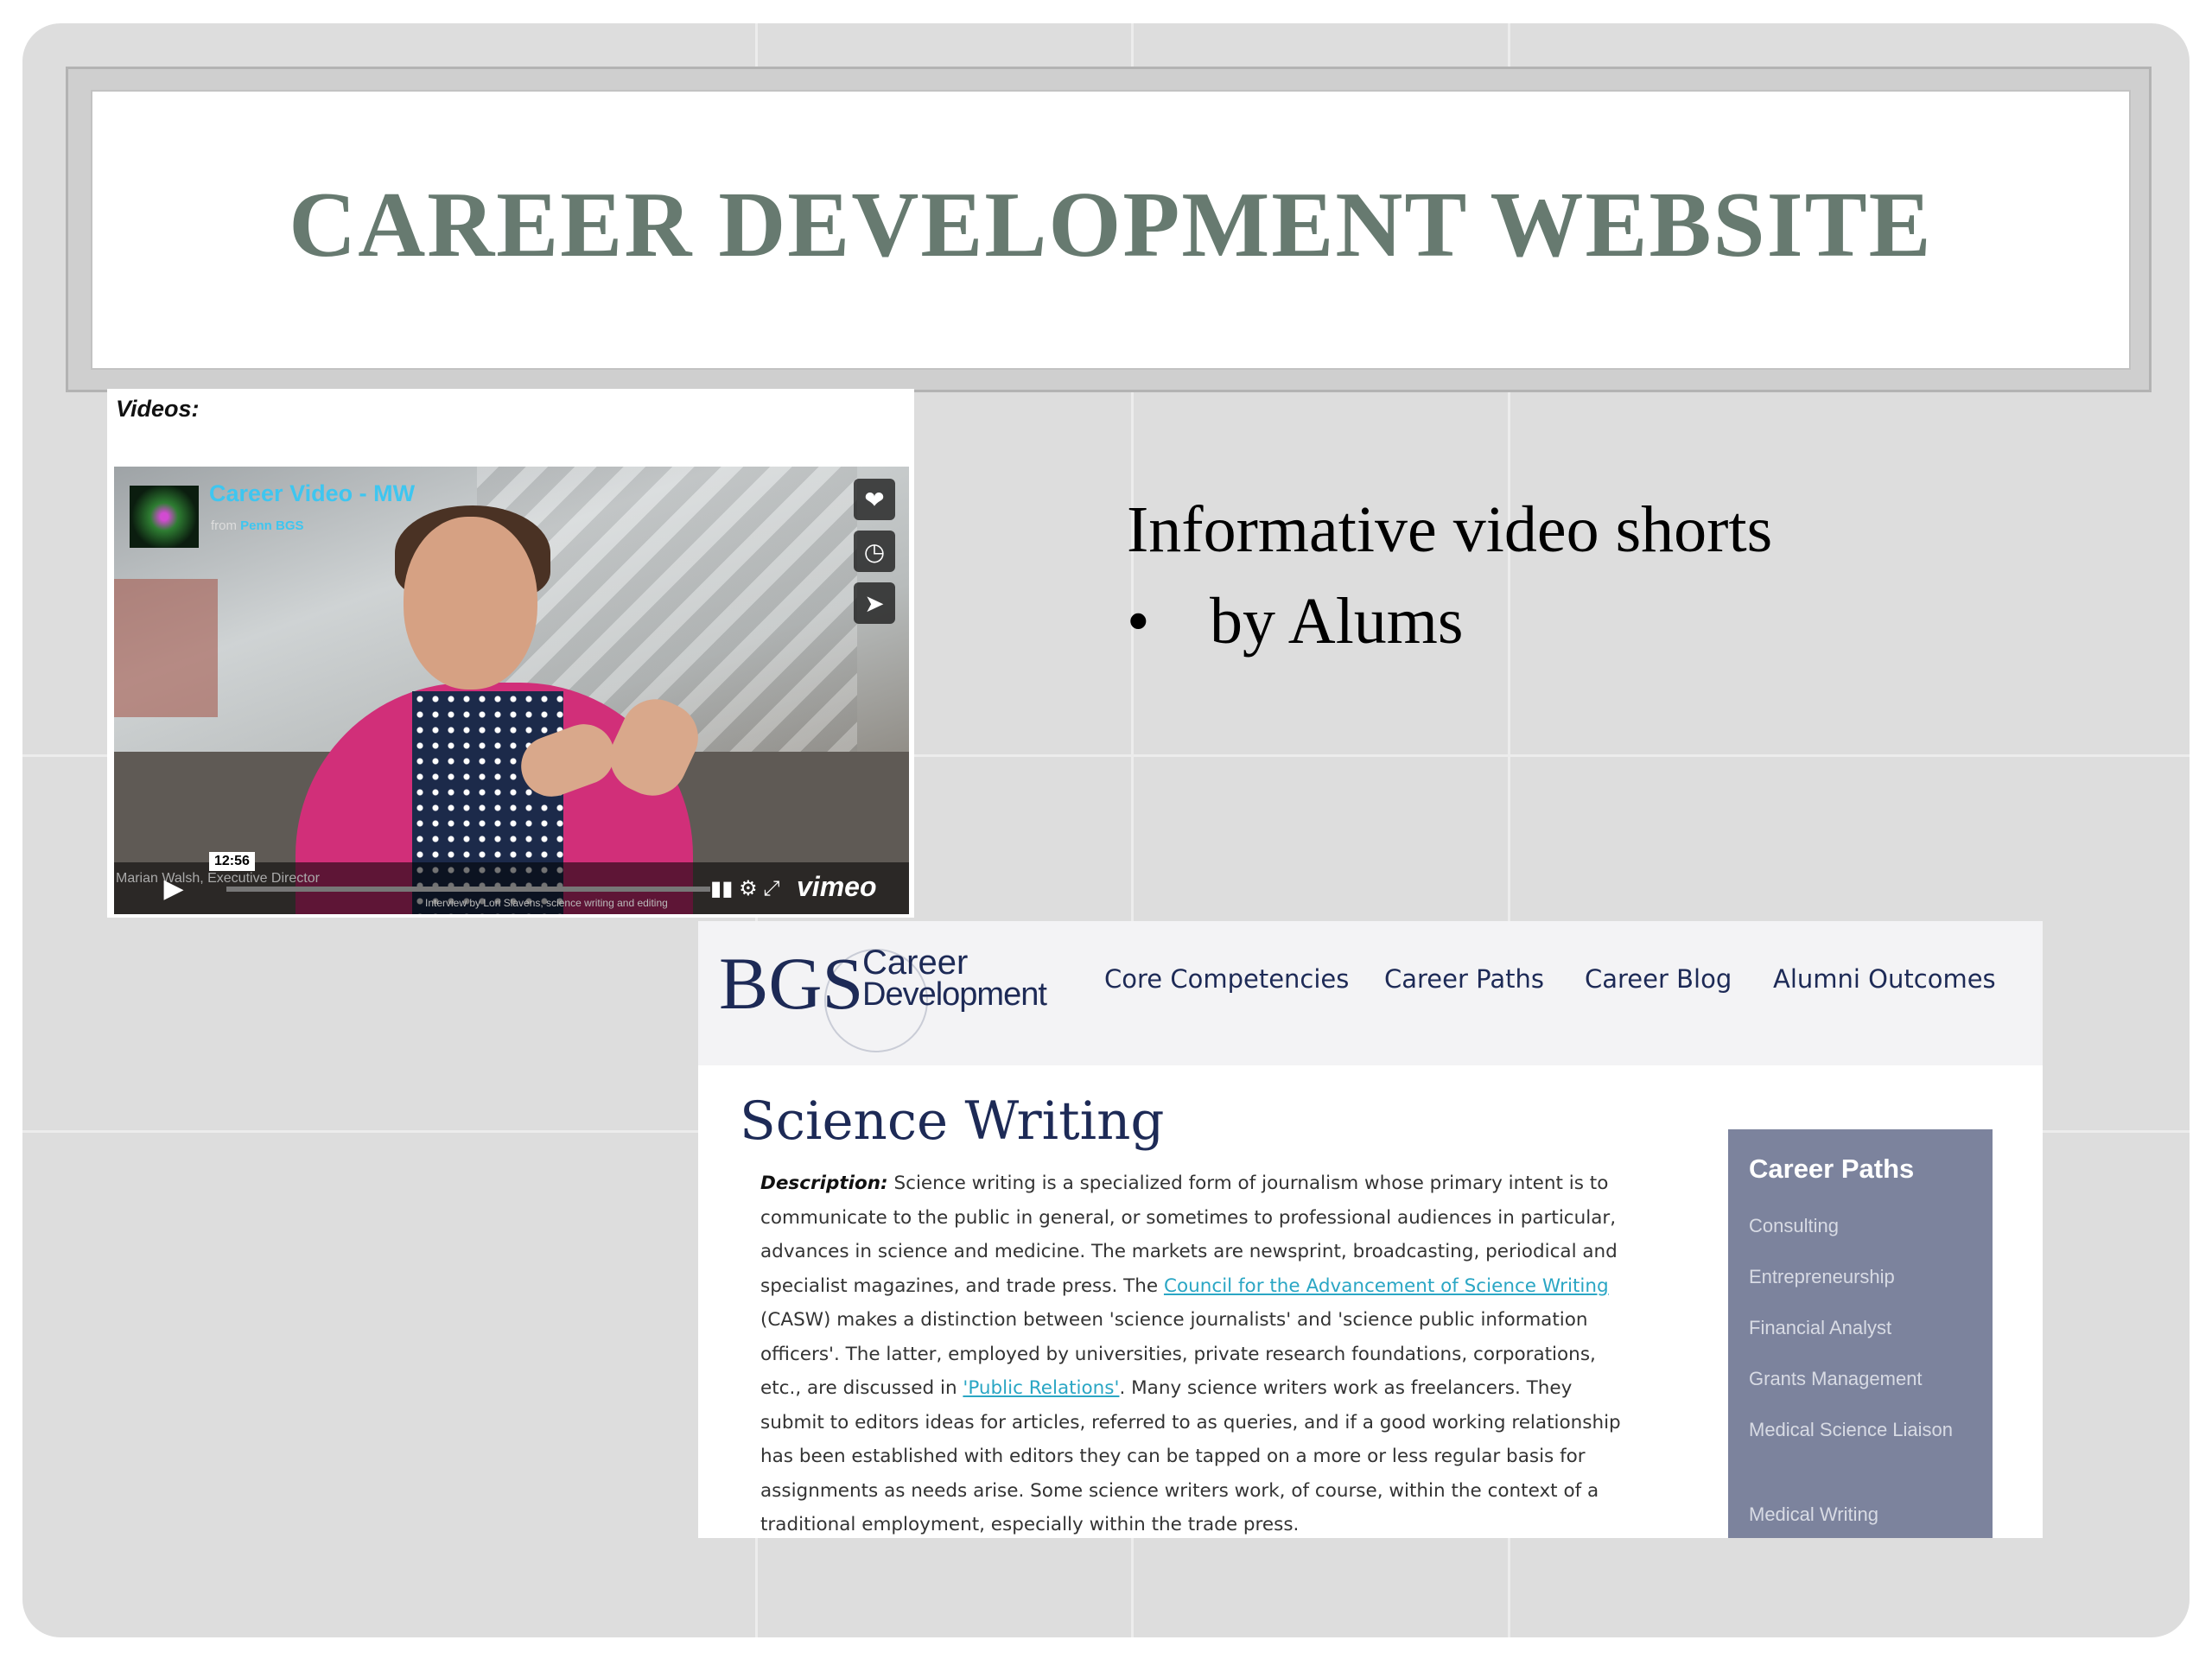 The height and width of the screenshot is (1659, 2212). I want to click on fullscreen-icon: ⤢, so click(771, 888).